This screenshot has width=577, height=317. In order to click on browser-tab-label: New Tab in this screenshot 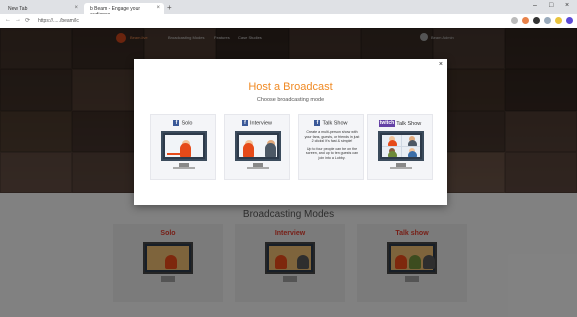, I will do `click(18, 9)`.